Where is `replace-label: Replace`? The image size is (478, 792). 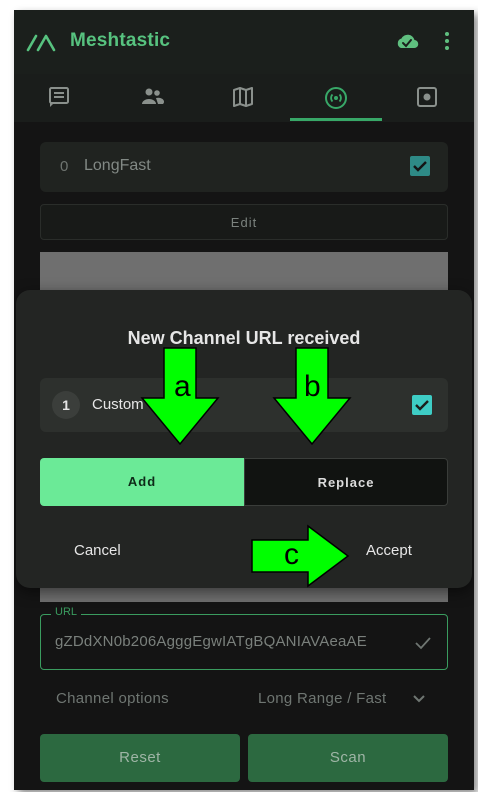 replace-label: Replace is located at coordinates (346, 482).